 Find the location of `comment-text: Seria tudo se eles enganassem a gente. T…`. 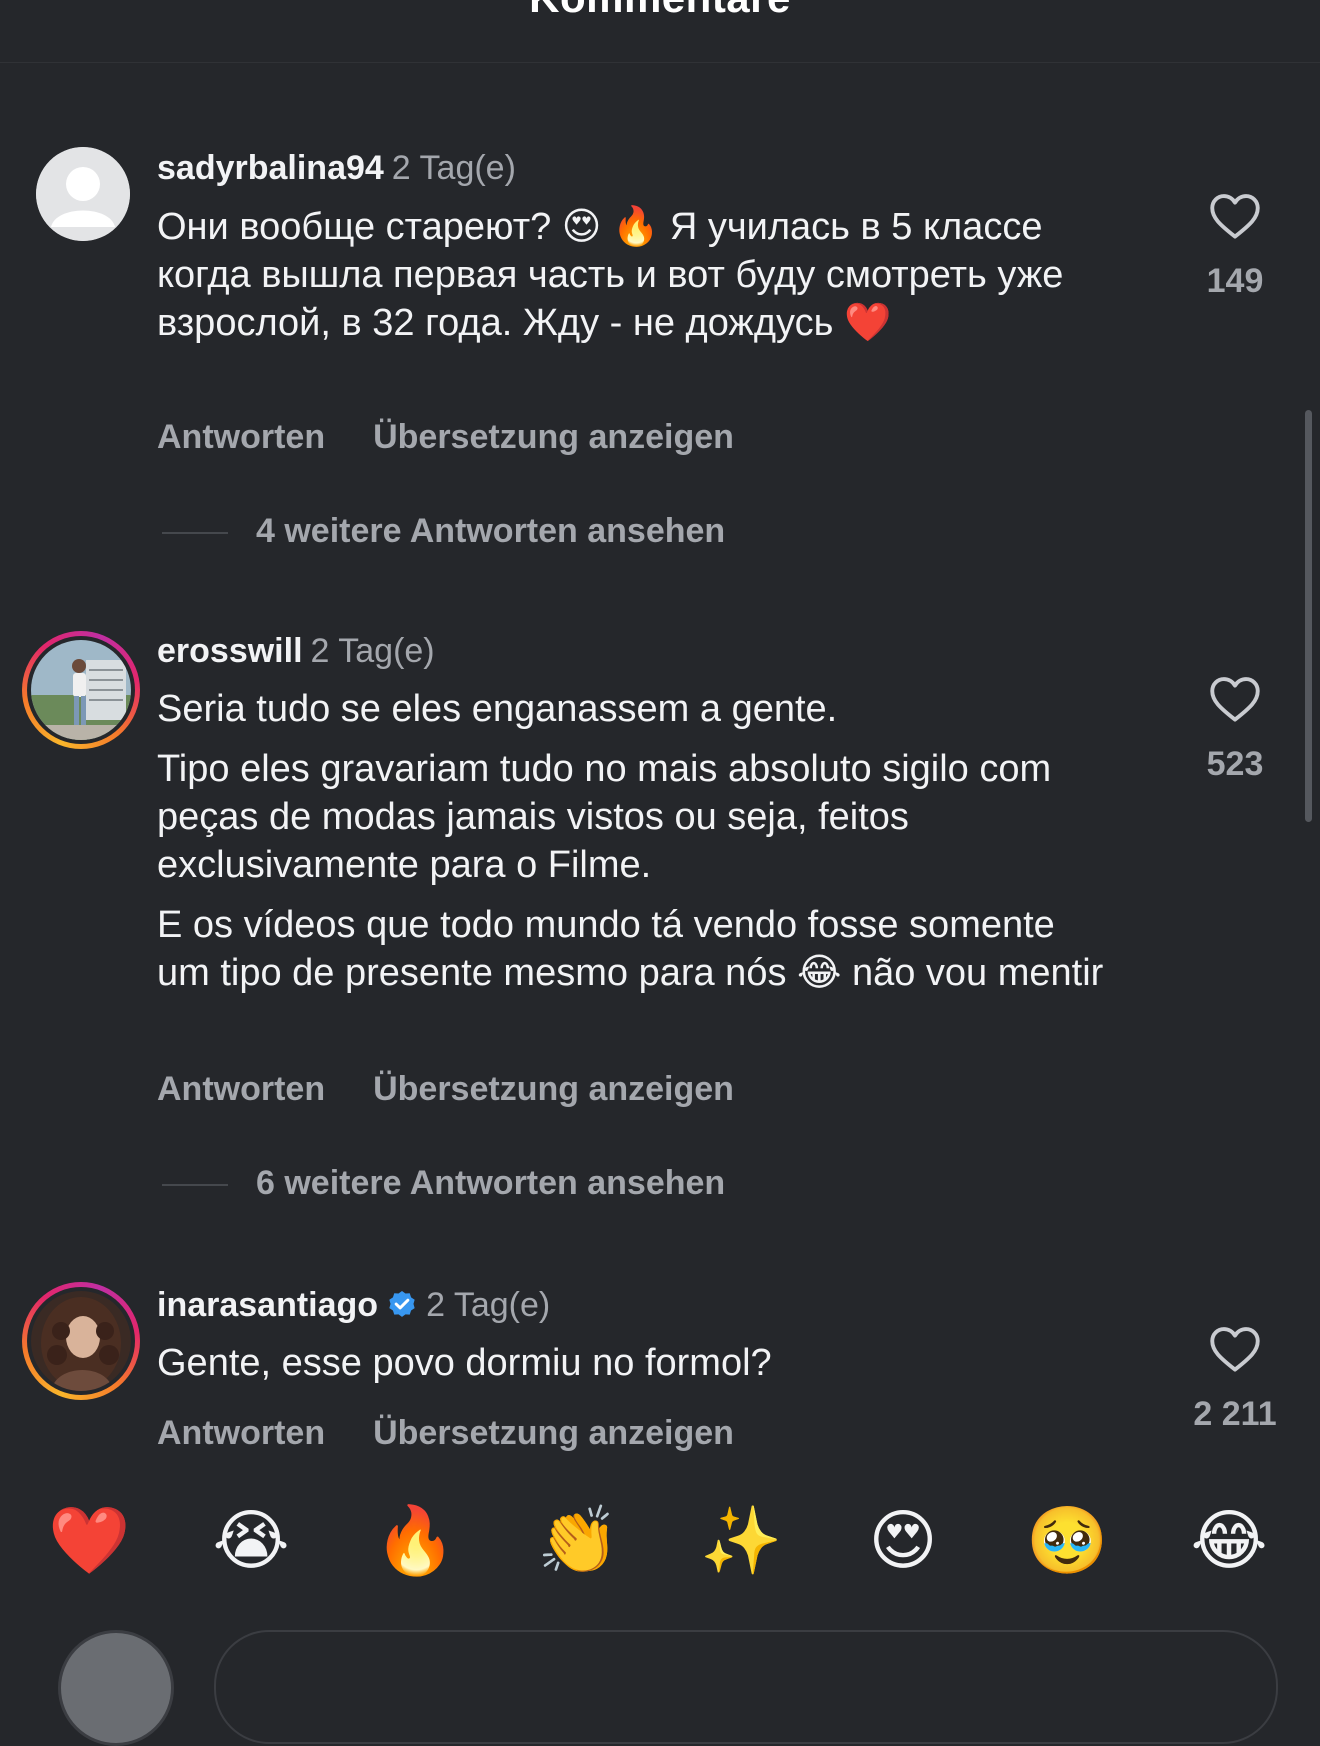

comment-text: Seria tudo se eles enganassem a gente. T… is located at coordinates (637, 847).